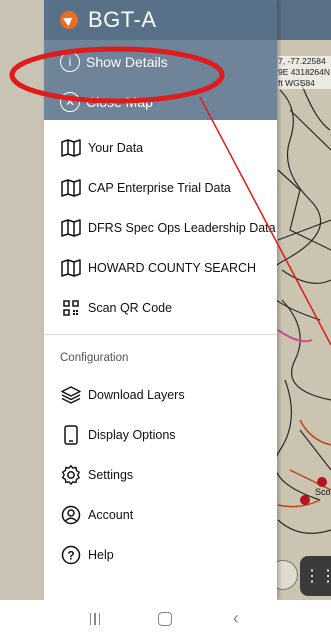 Image resolution: width=331 pixels, height=637 pixels. I want to click on system-nav-bar: ‹, so click(165, 618).